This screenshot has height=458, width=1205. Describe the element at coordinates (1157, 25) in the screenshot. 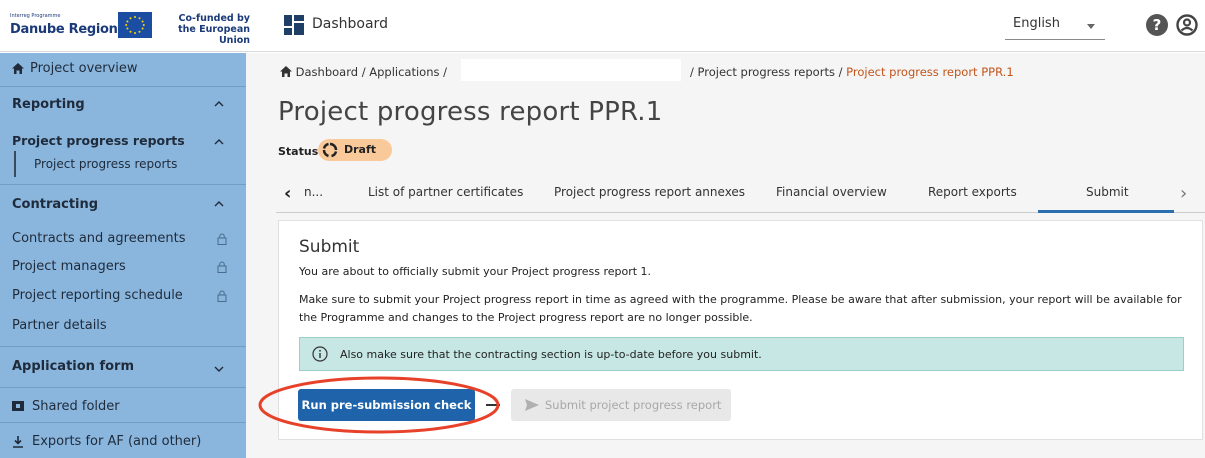

I see `help-icon: ?` at that location.